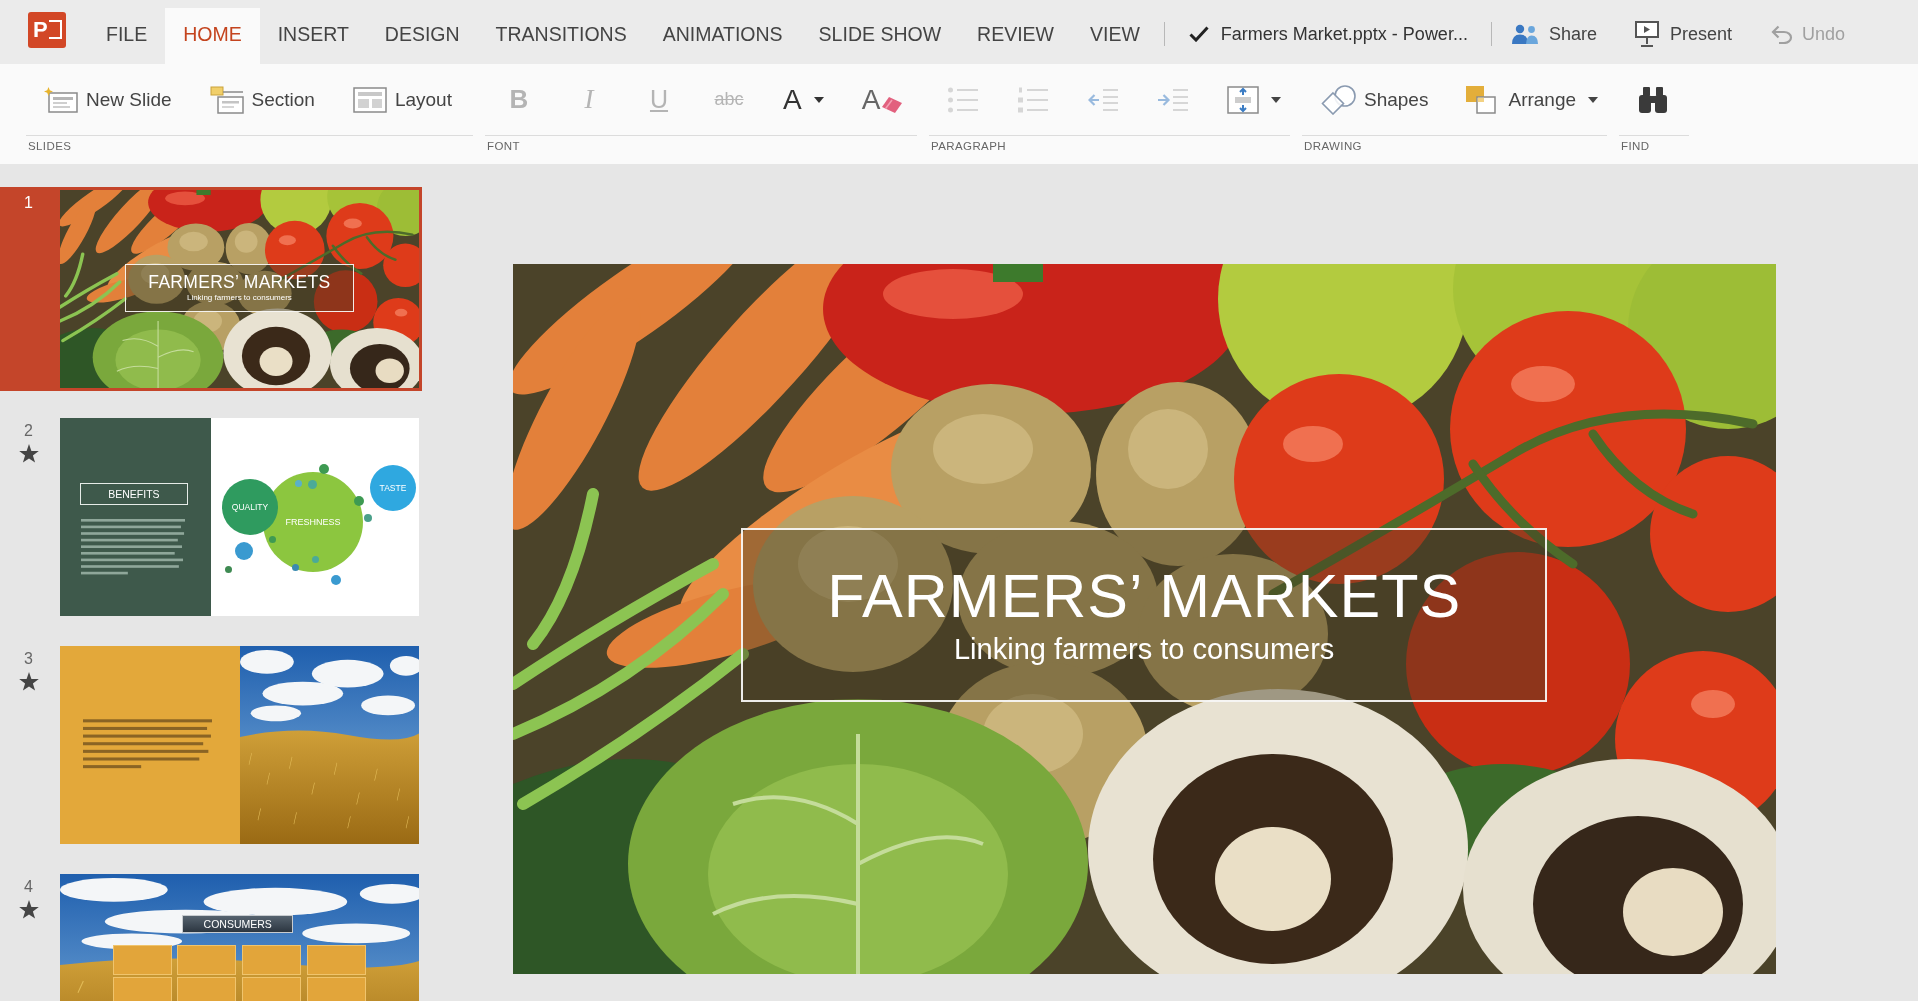 The image size is (1918, 1001). What do you see at coordinates (422, 36) in the screenshot?
I see `ribbon-tab: DESIGN` at bounding box center [422, 36].